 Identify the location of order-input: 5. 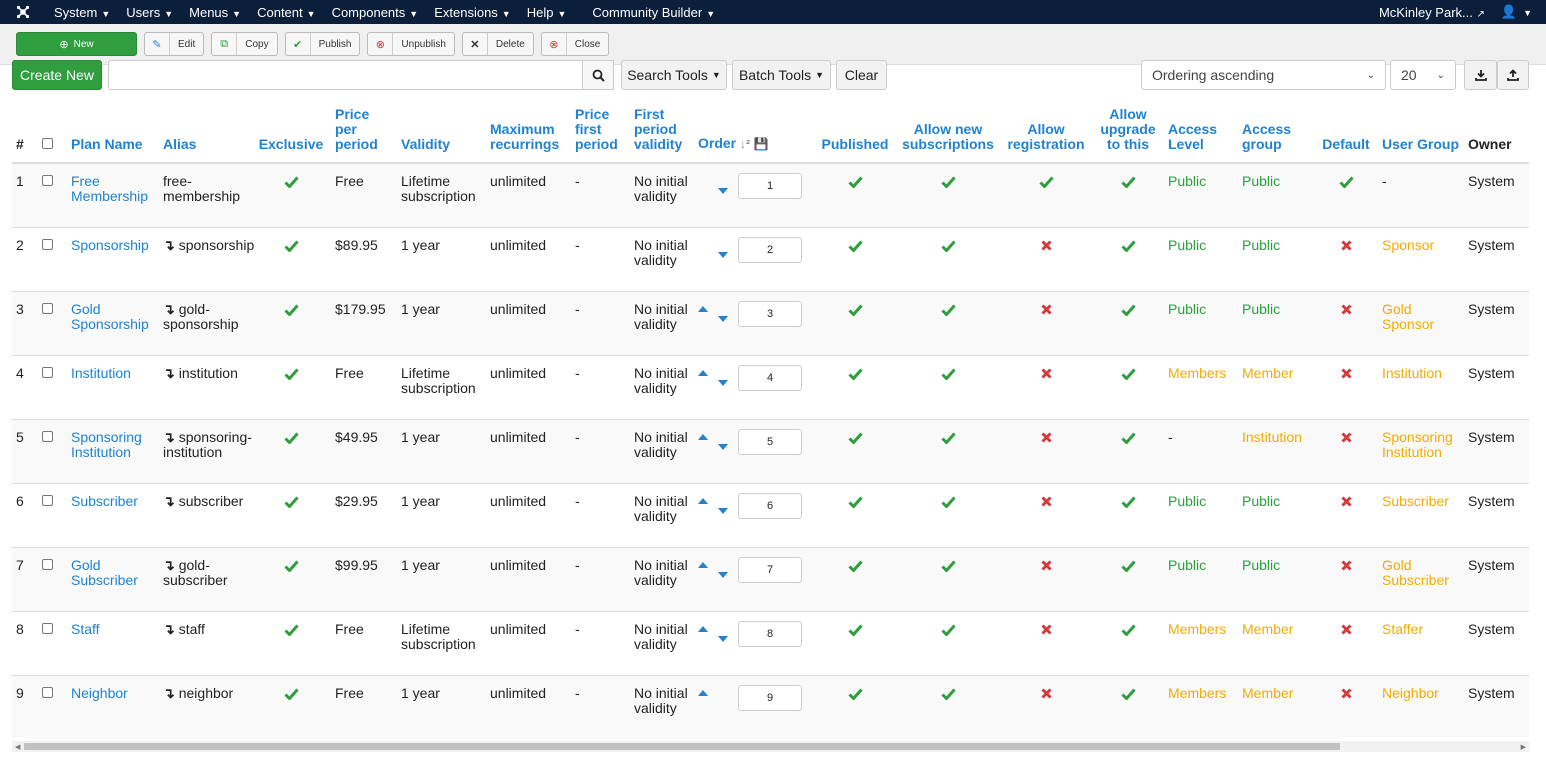
(770, 441).